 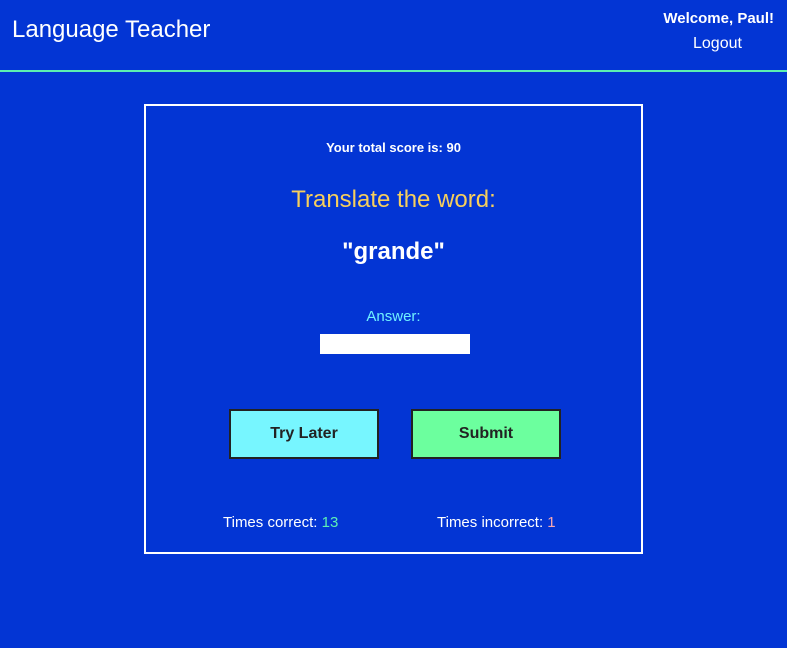 I want to click on times-correct-value: 13, so click(x=330, y=522).